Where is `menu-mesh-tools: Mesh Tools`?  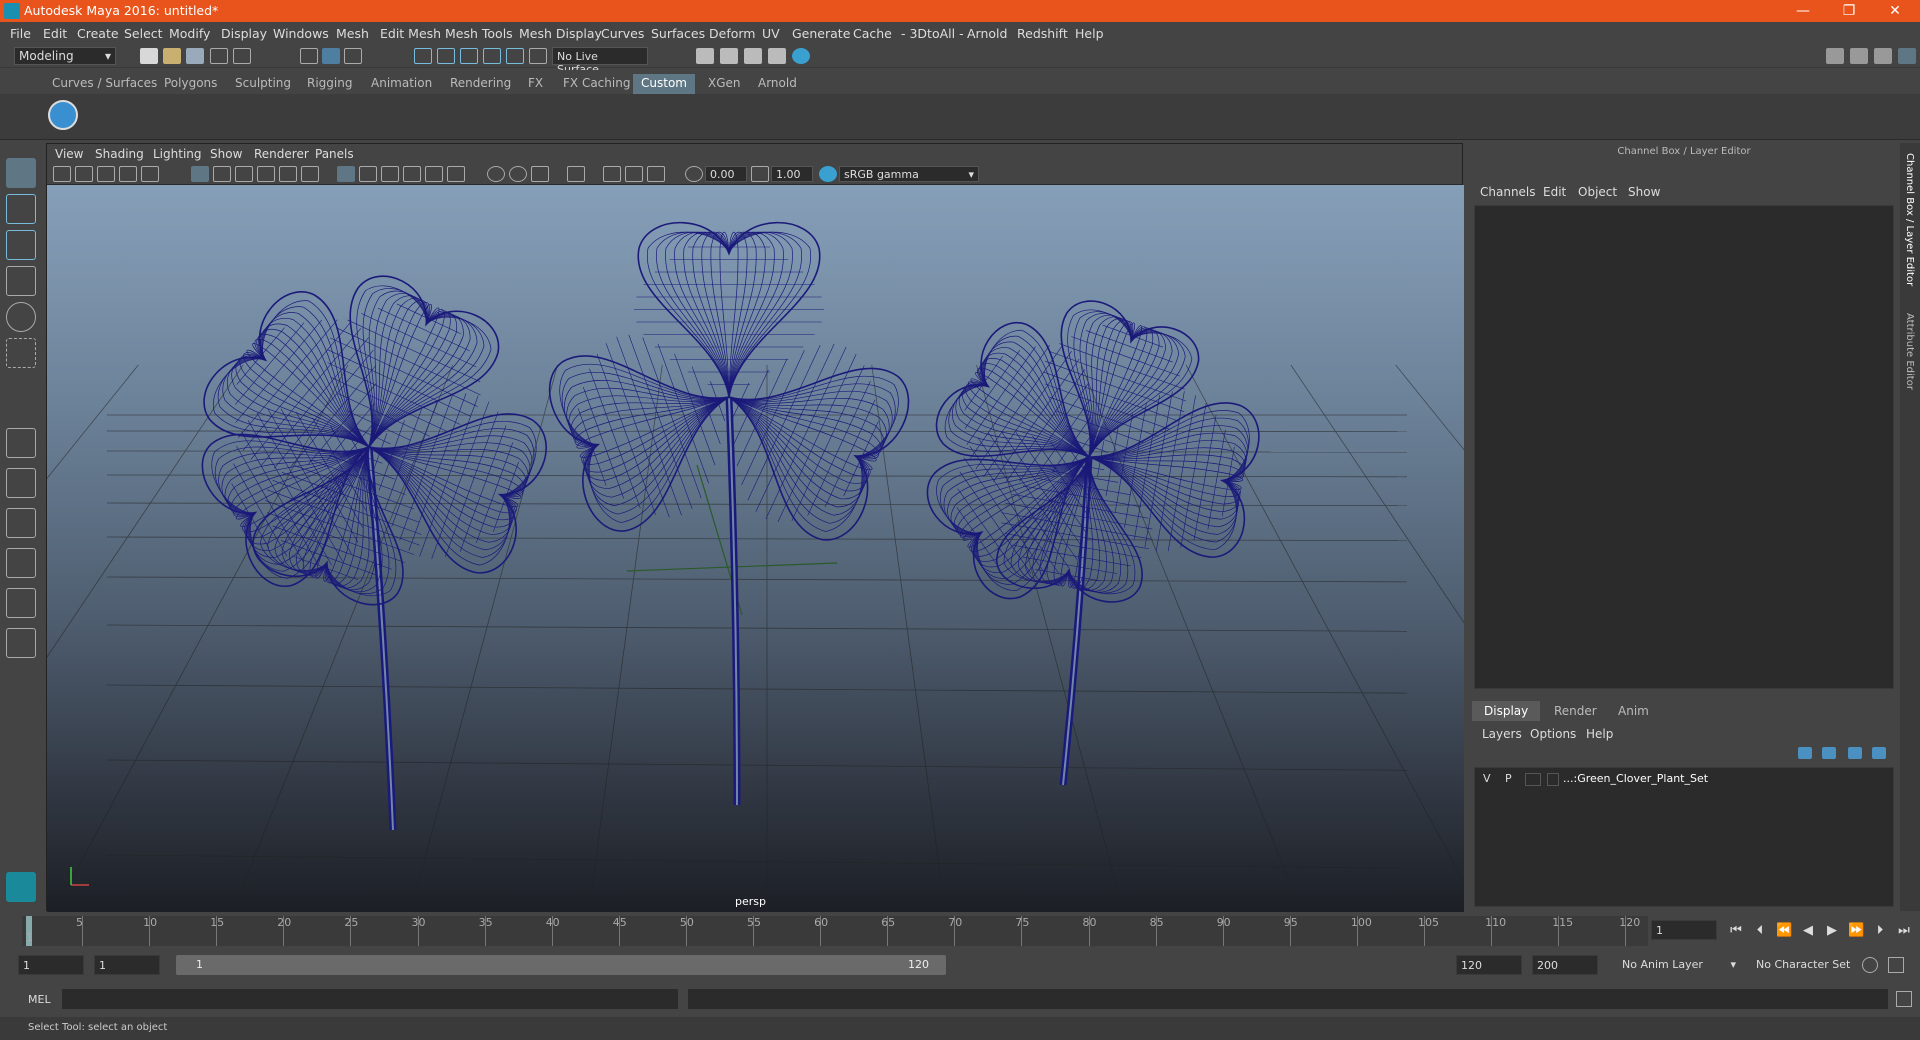 menu-mesh-tools: Mesh Tools is located at coordinates (479, 33).